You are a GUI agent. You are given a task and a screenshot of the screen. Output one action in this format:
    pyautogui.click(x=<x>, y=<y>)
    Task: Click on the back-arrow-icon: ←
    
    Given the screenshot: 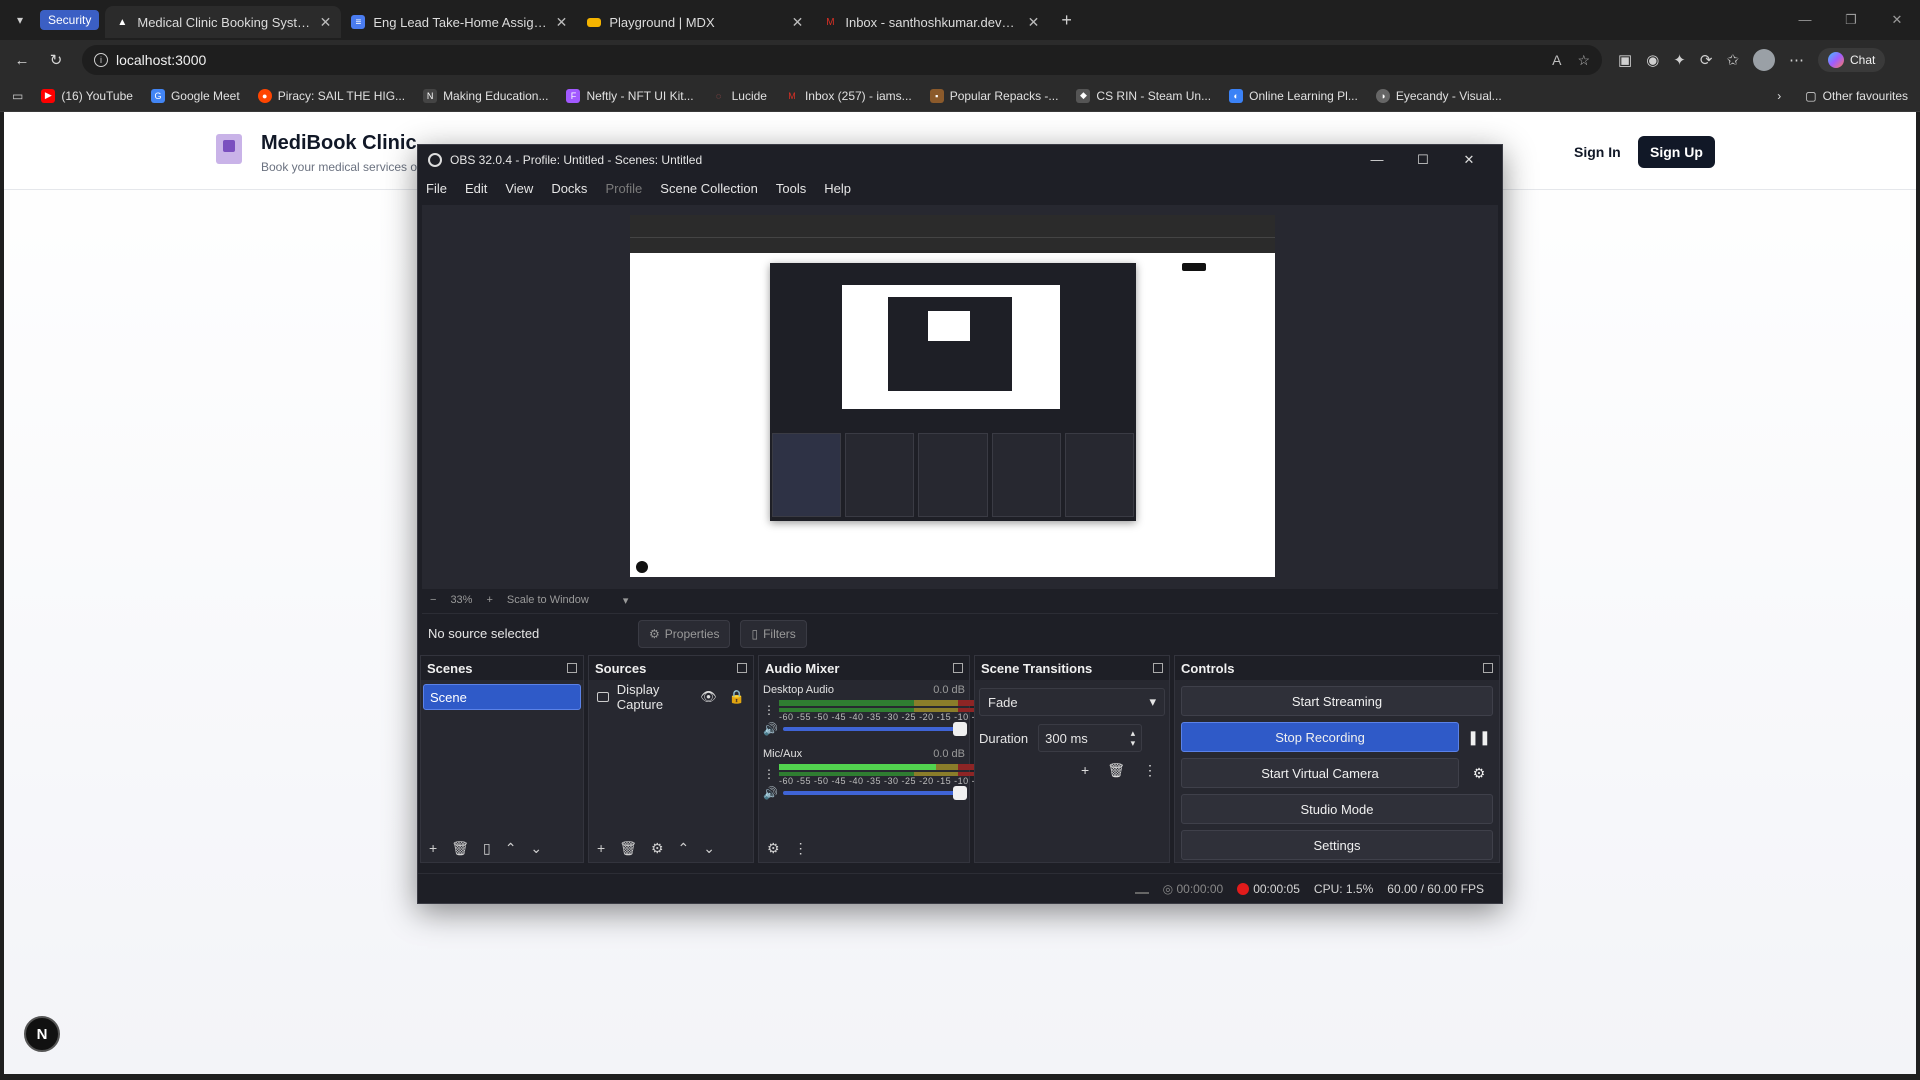 What is the action you would take?
    pyautogui.click(x=22, y=60)
    